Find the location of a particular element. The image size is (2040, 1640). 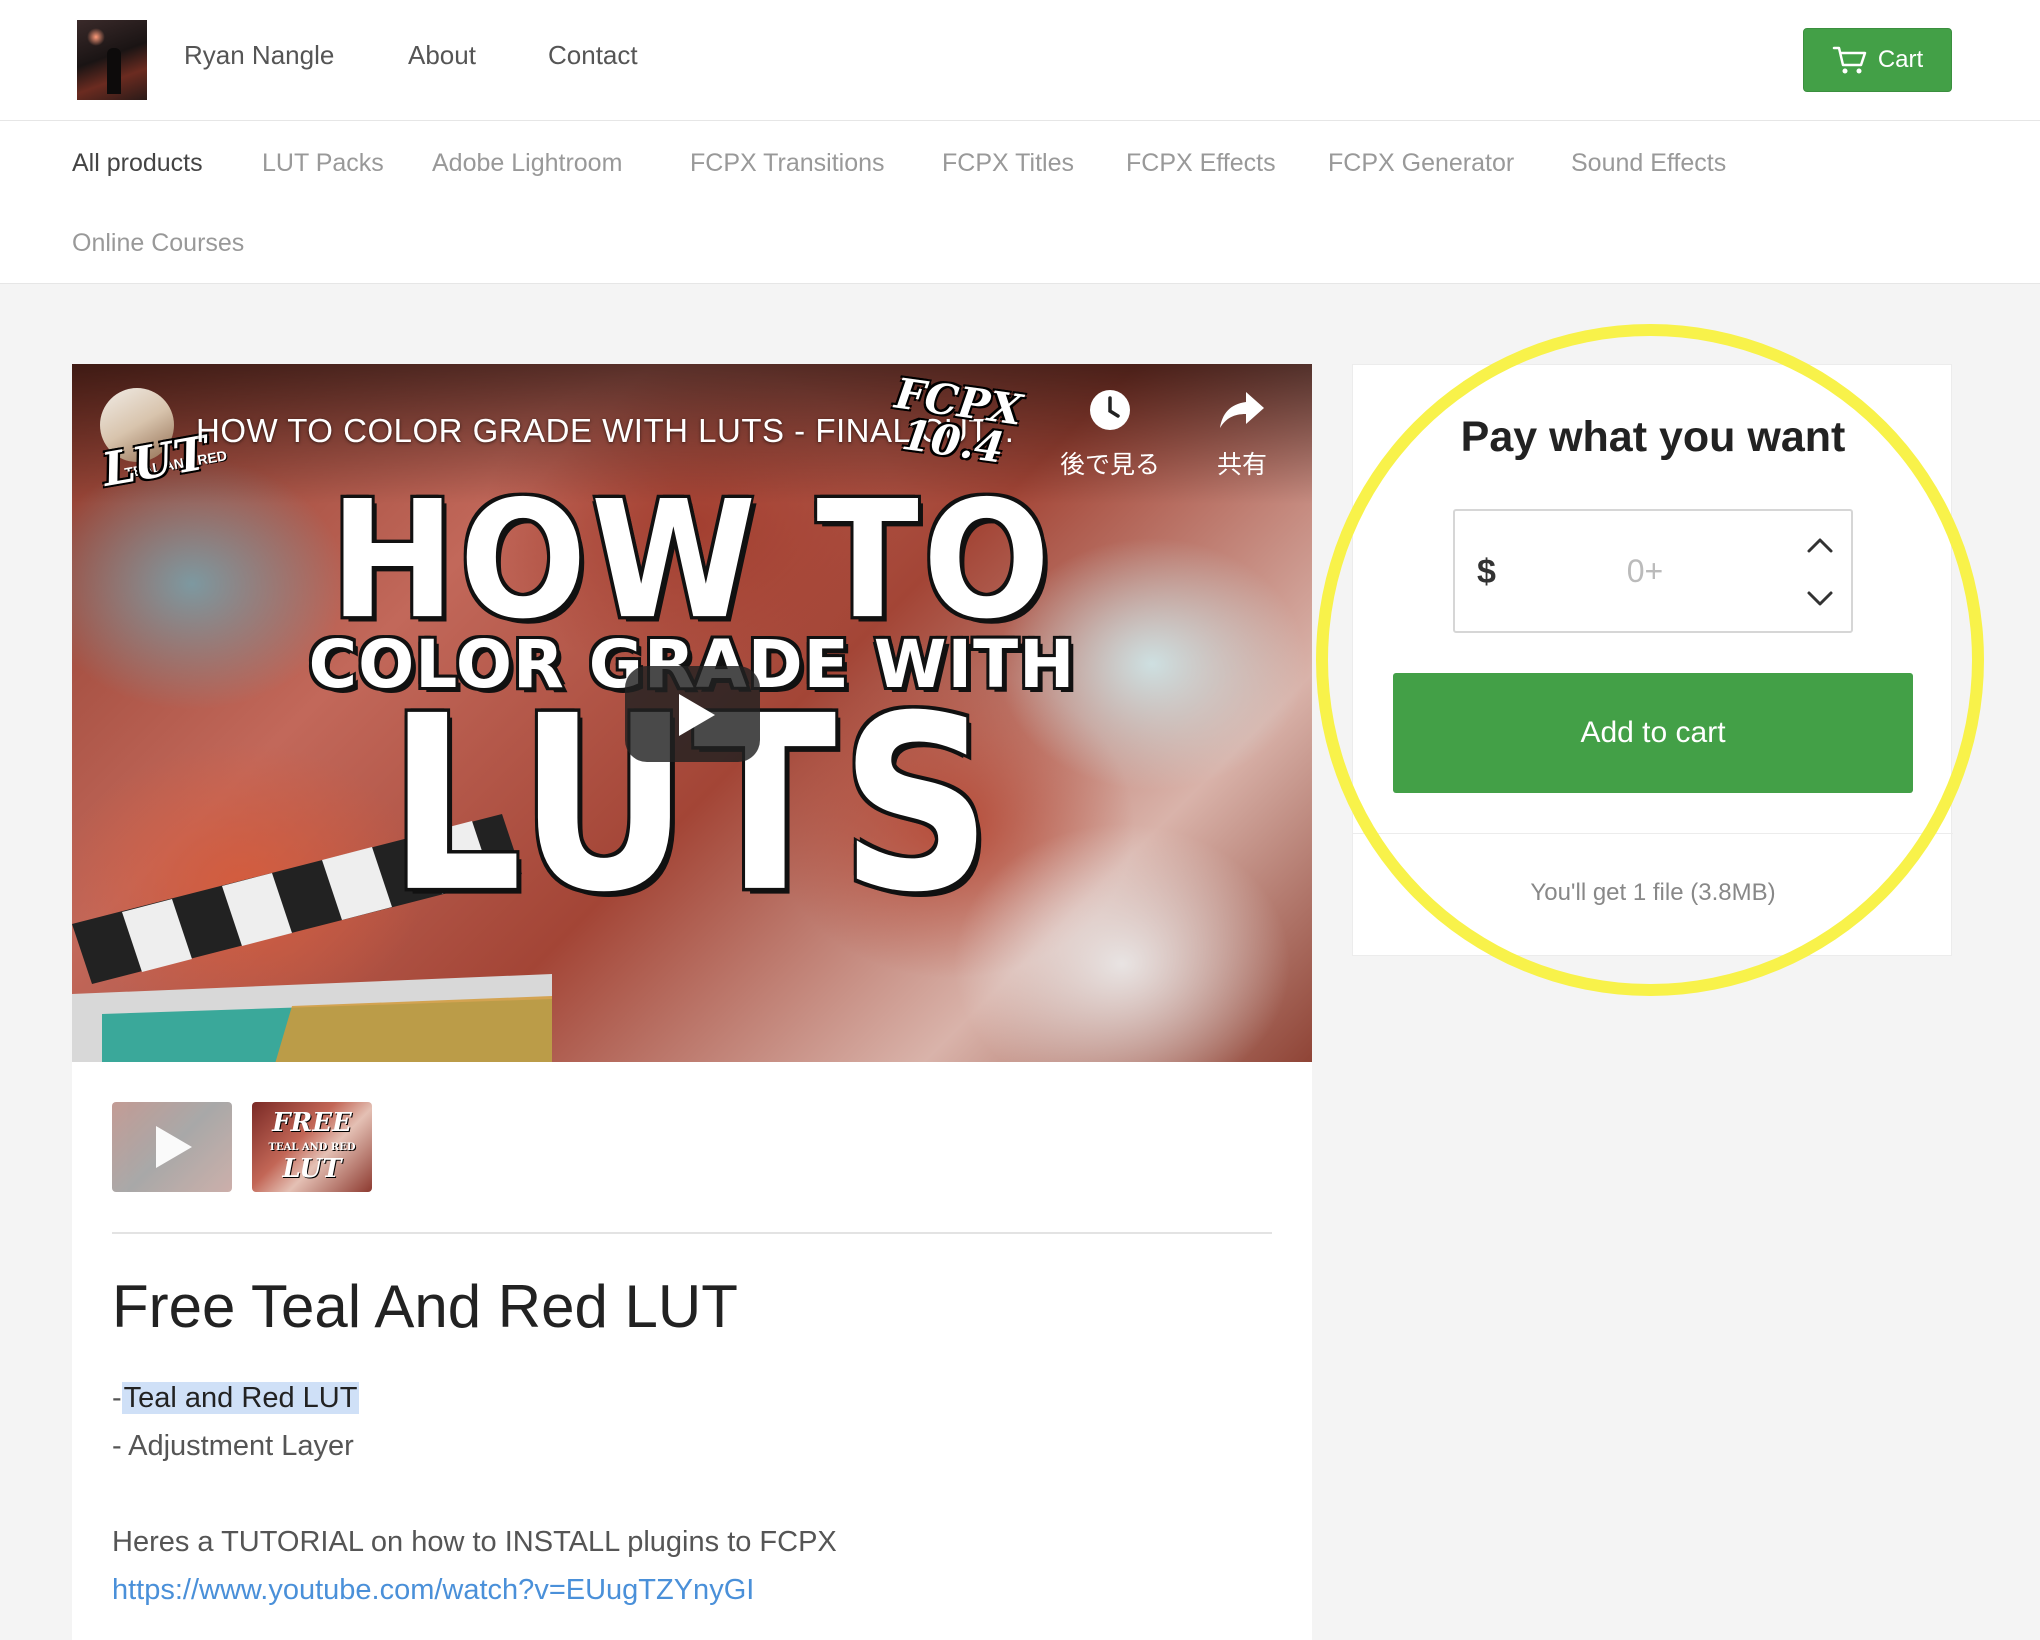

cart-button: Cart is located at coordinates (1877, 60).